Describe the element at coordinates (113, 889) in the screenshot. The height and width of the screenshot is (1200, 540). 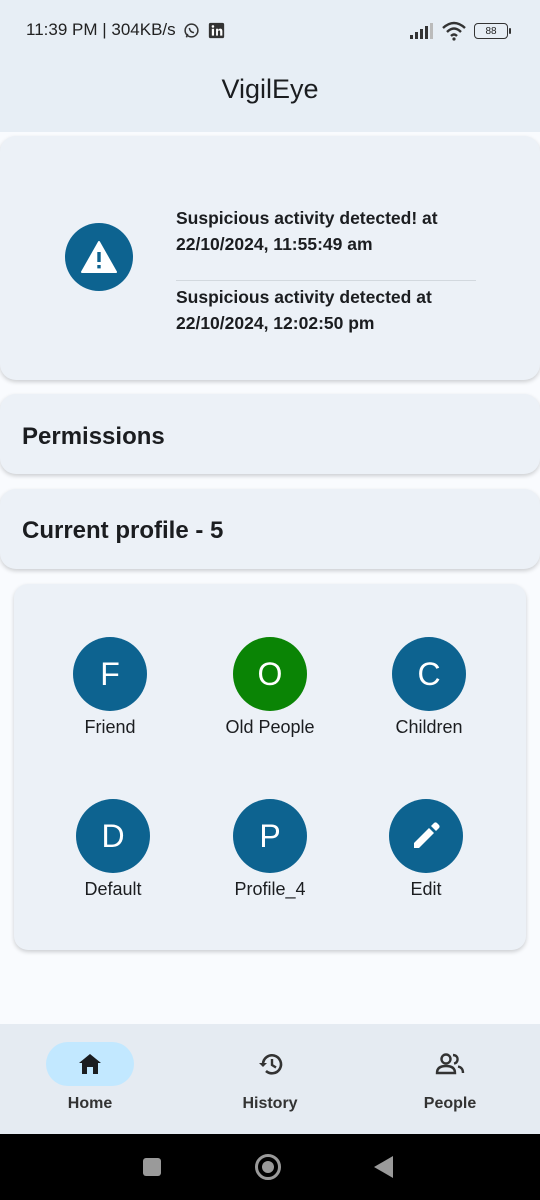
I see `profile-label: Default` at that location.